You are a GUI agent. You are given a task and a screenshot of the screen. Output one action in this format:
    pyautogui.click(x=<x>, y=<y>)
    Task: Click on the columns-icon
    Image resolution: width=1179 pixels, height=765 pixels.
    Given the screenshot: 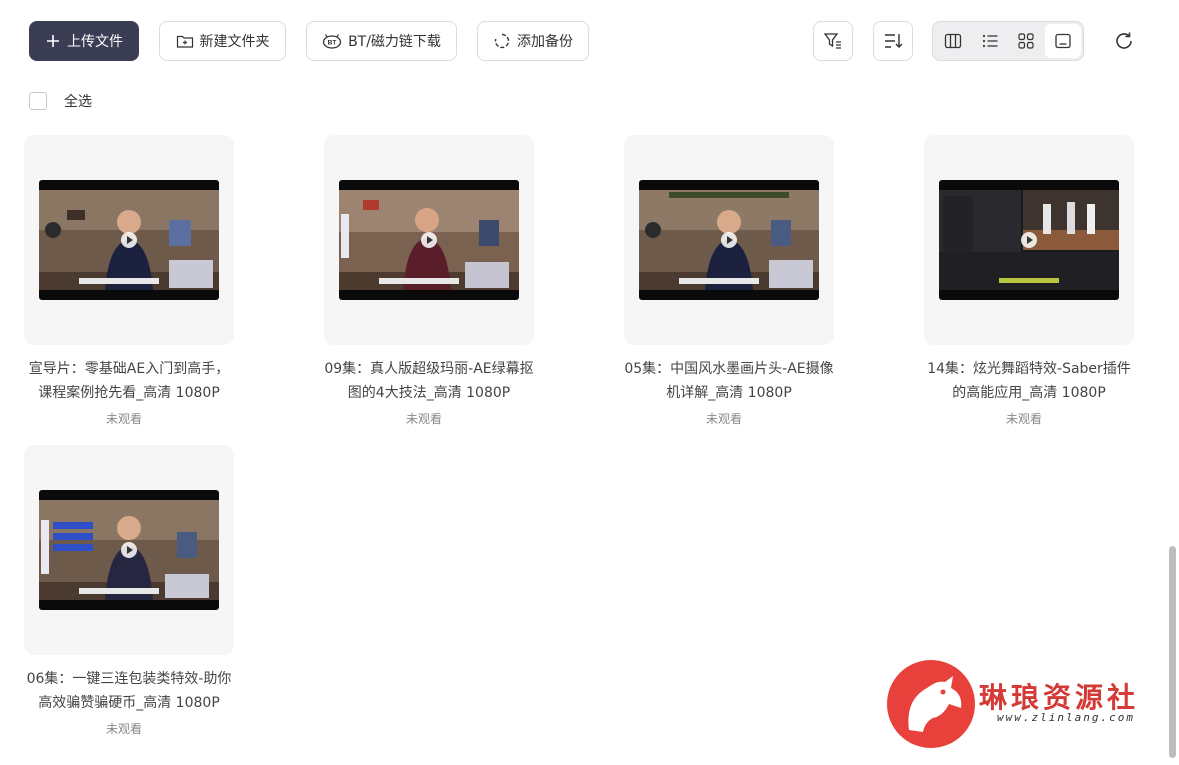 What is the action you would take?
    pyautogui.click(x=953, y=41)
    